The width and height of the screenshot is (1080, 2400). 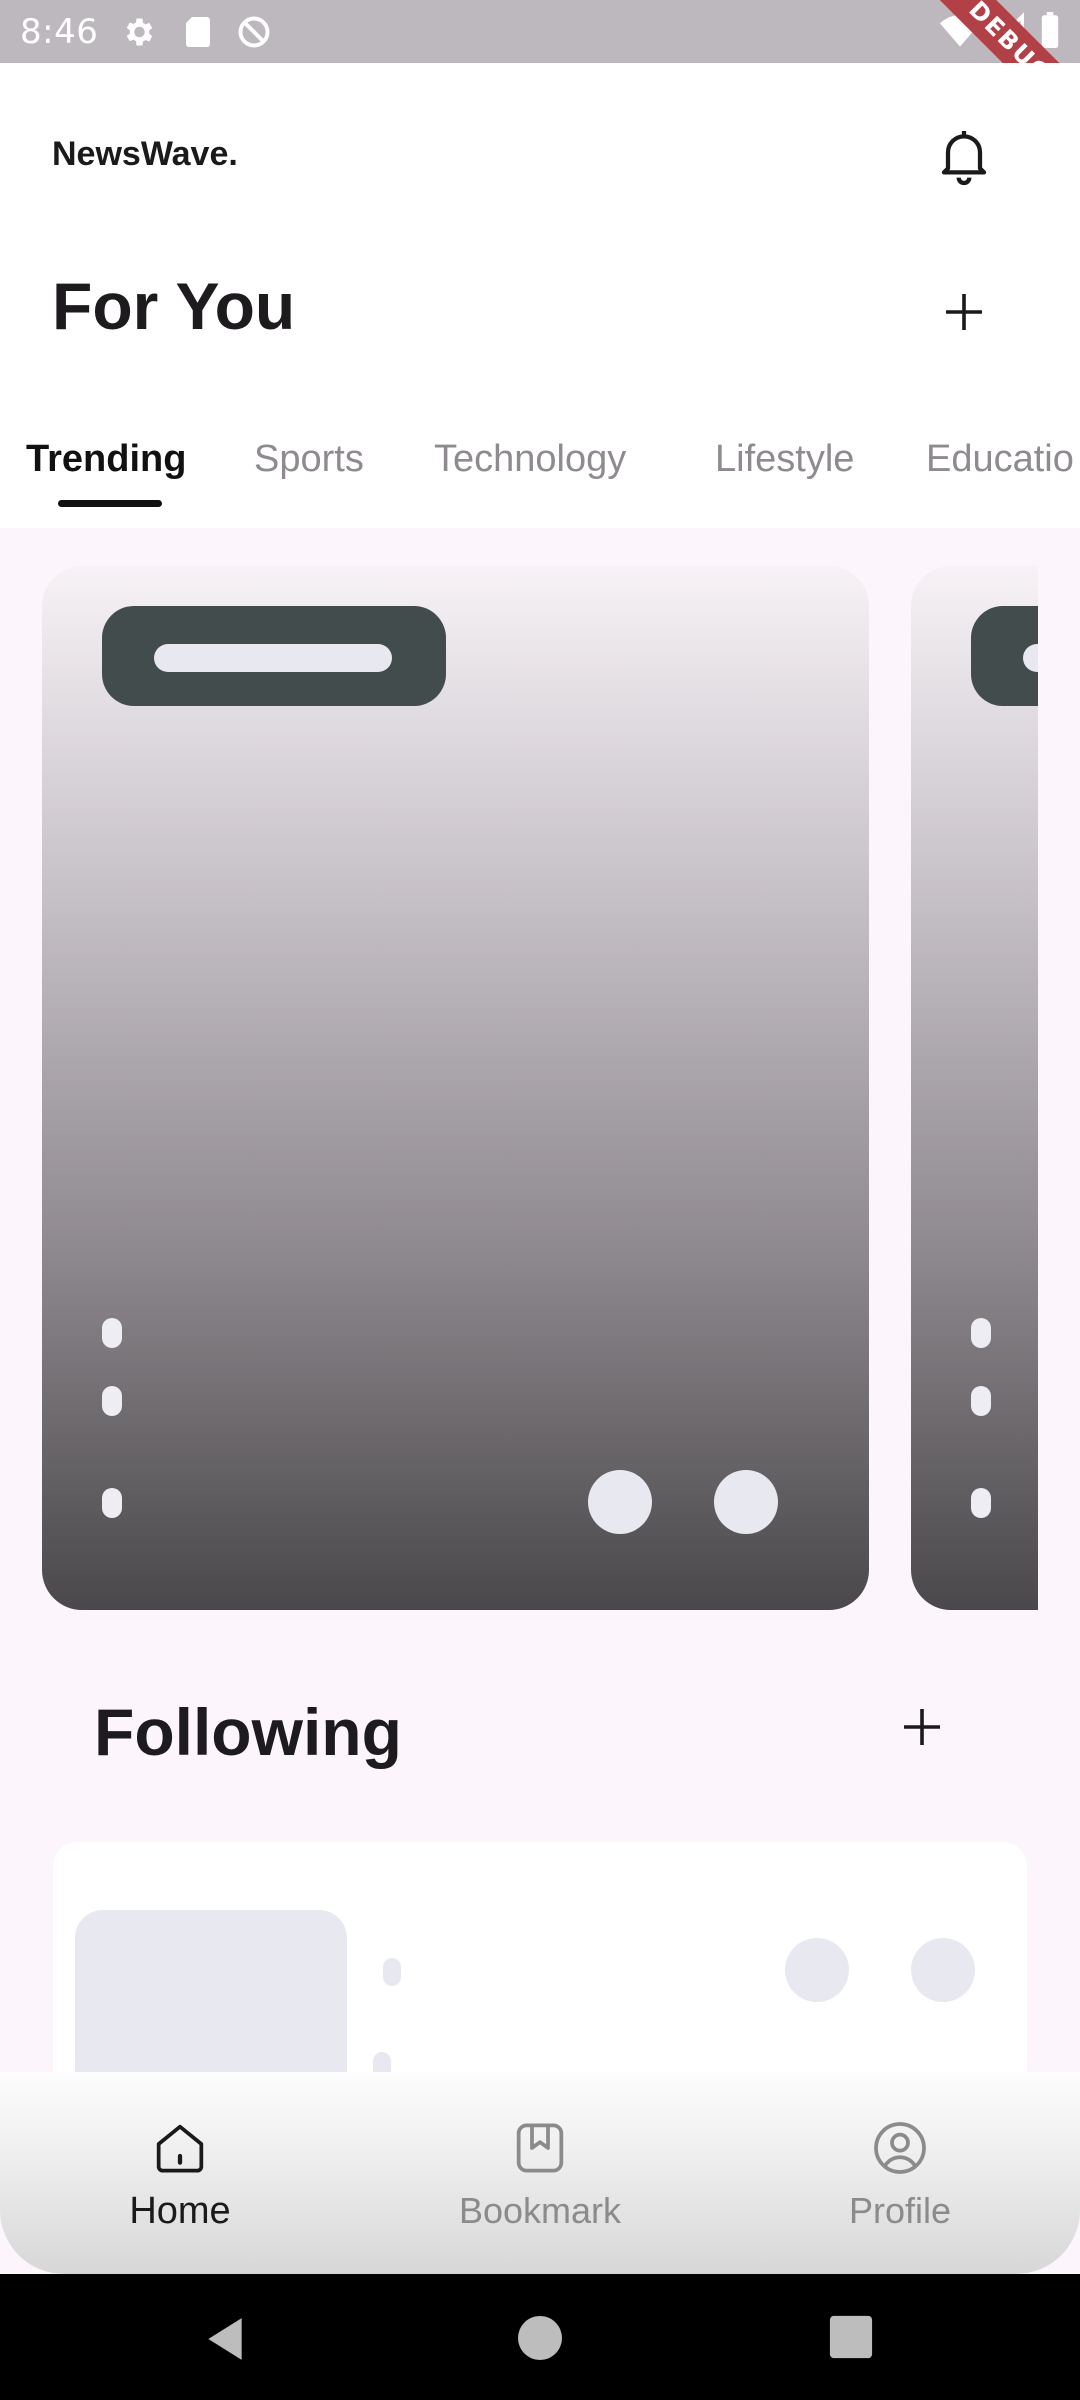 I want to click on bottom-navigation: Home Bookmark Profile, so click(x=540, y=2173).